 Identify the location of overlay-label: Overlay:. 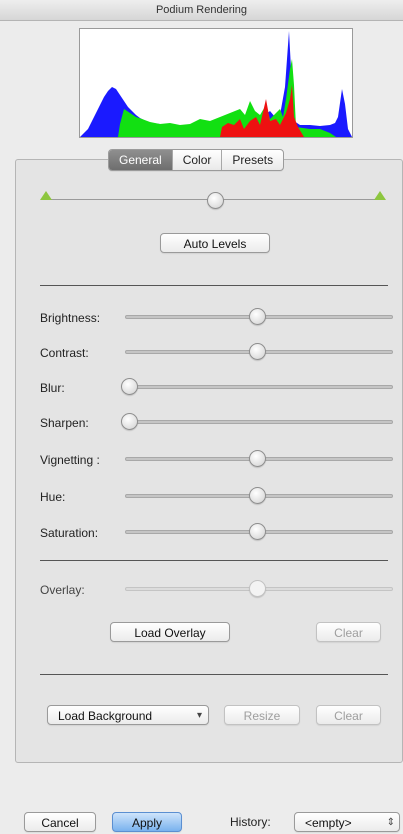
(62, 590).